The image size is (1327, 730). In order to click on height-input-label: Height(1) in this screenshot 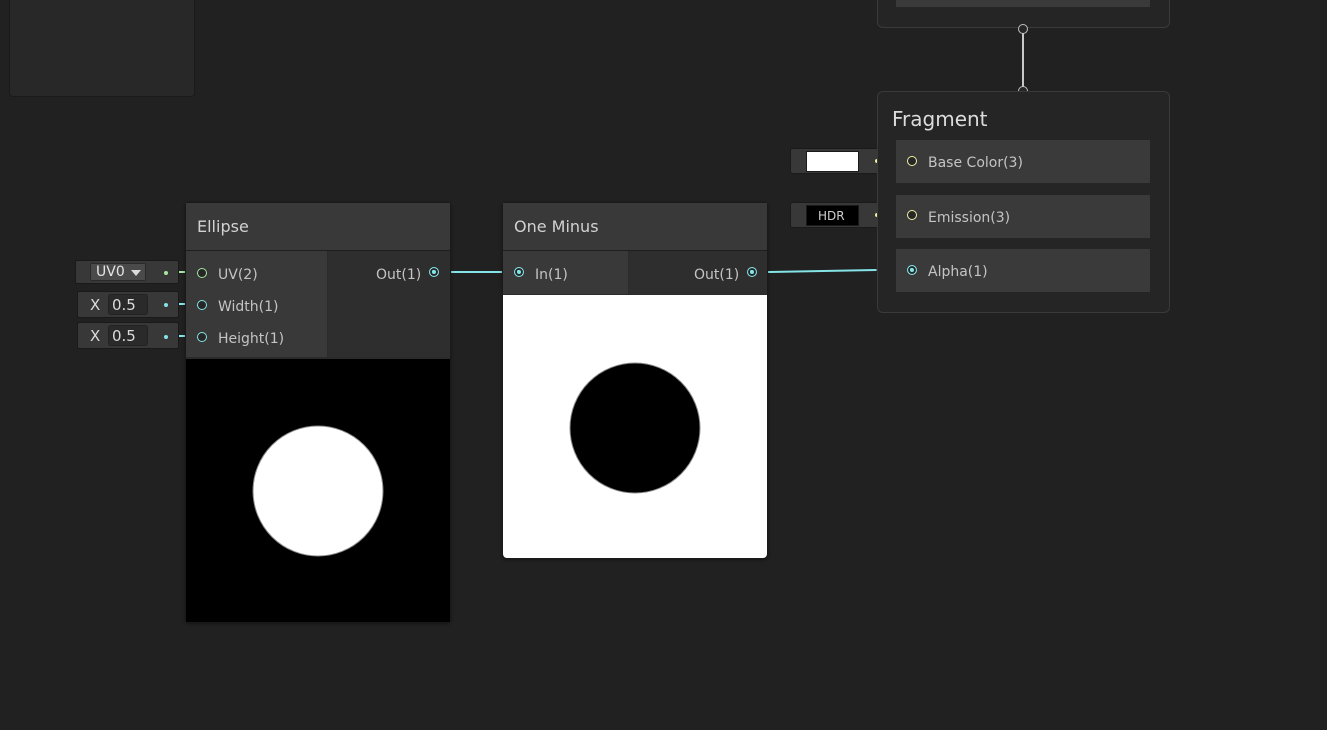, I will do `click(251, 339)`.